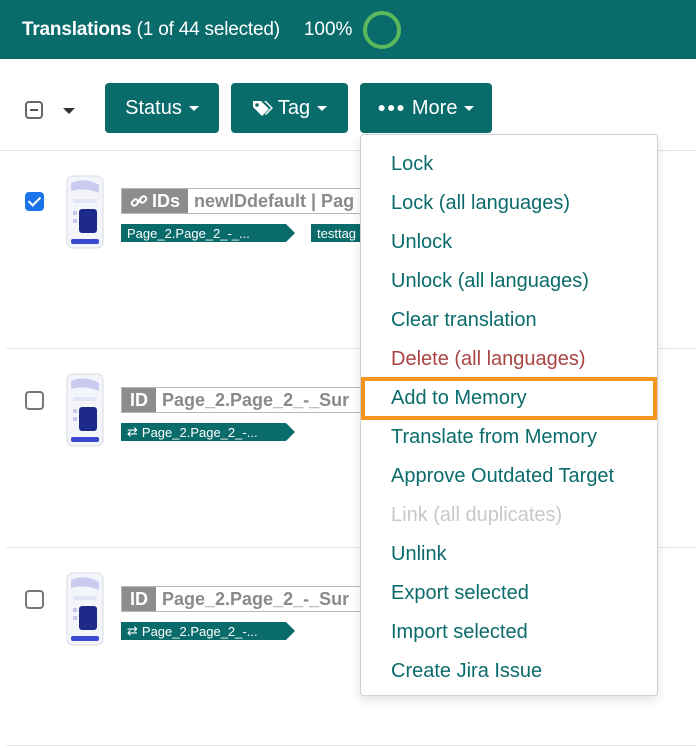 Image resolution: width=696 pixels, height=748 pixels. Describe the element at coordinates (69, 111) in the screenshot. I see `select-dropdown-caret-icon` at that location.